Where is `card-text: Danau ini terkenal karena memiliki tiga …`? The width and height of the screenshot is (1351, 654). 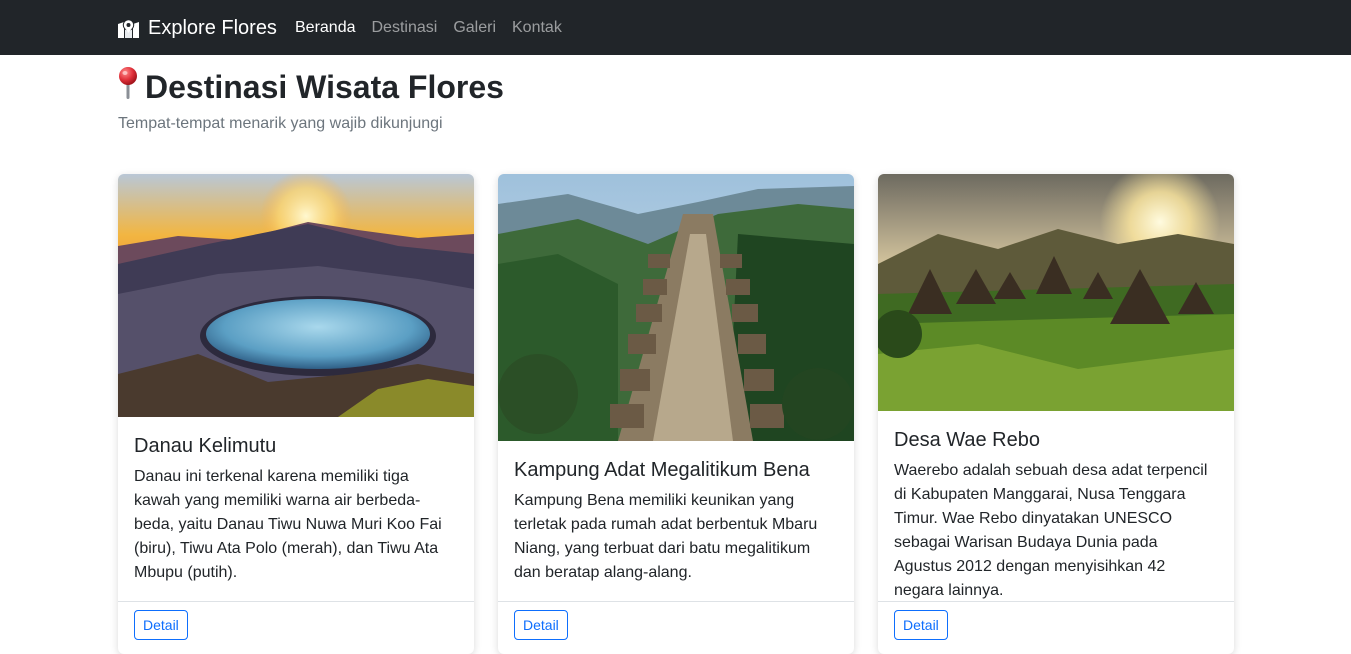 card-text: Danau ini terkenal karena memiliki tiga … is located at coordinates (288, 524).